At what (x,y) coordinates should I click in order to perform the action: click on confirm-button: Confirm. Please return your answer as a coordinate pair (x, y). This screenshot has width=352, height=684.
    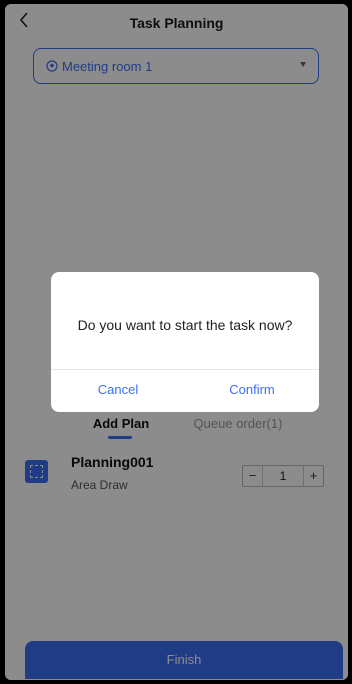
    Looking at the image, I should click on (252, 389).